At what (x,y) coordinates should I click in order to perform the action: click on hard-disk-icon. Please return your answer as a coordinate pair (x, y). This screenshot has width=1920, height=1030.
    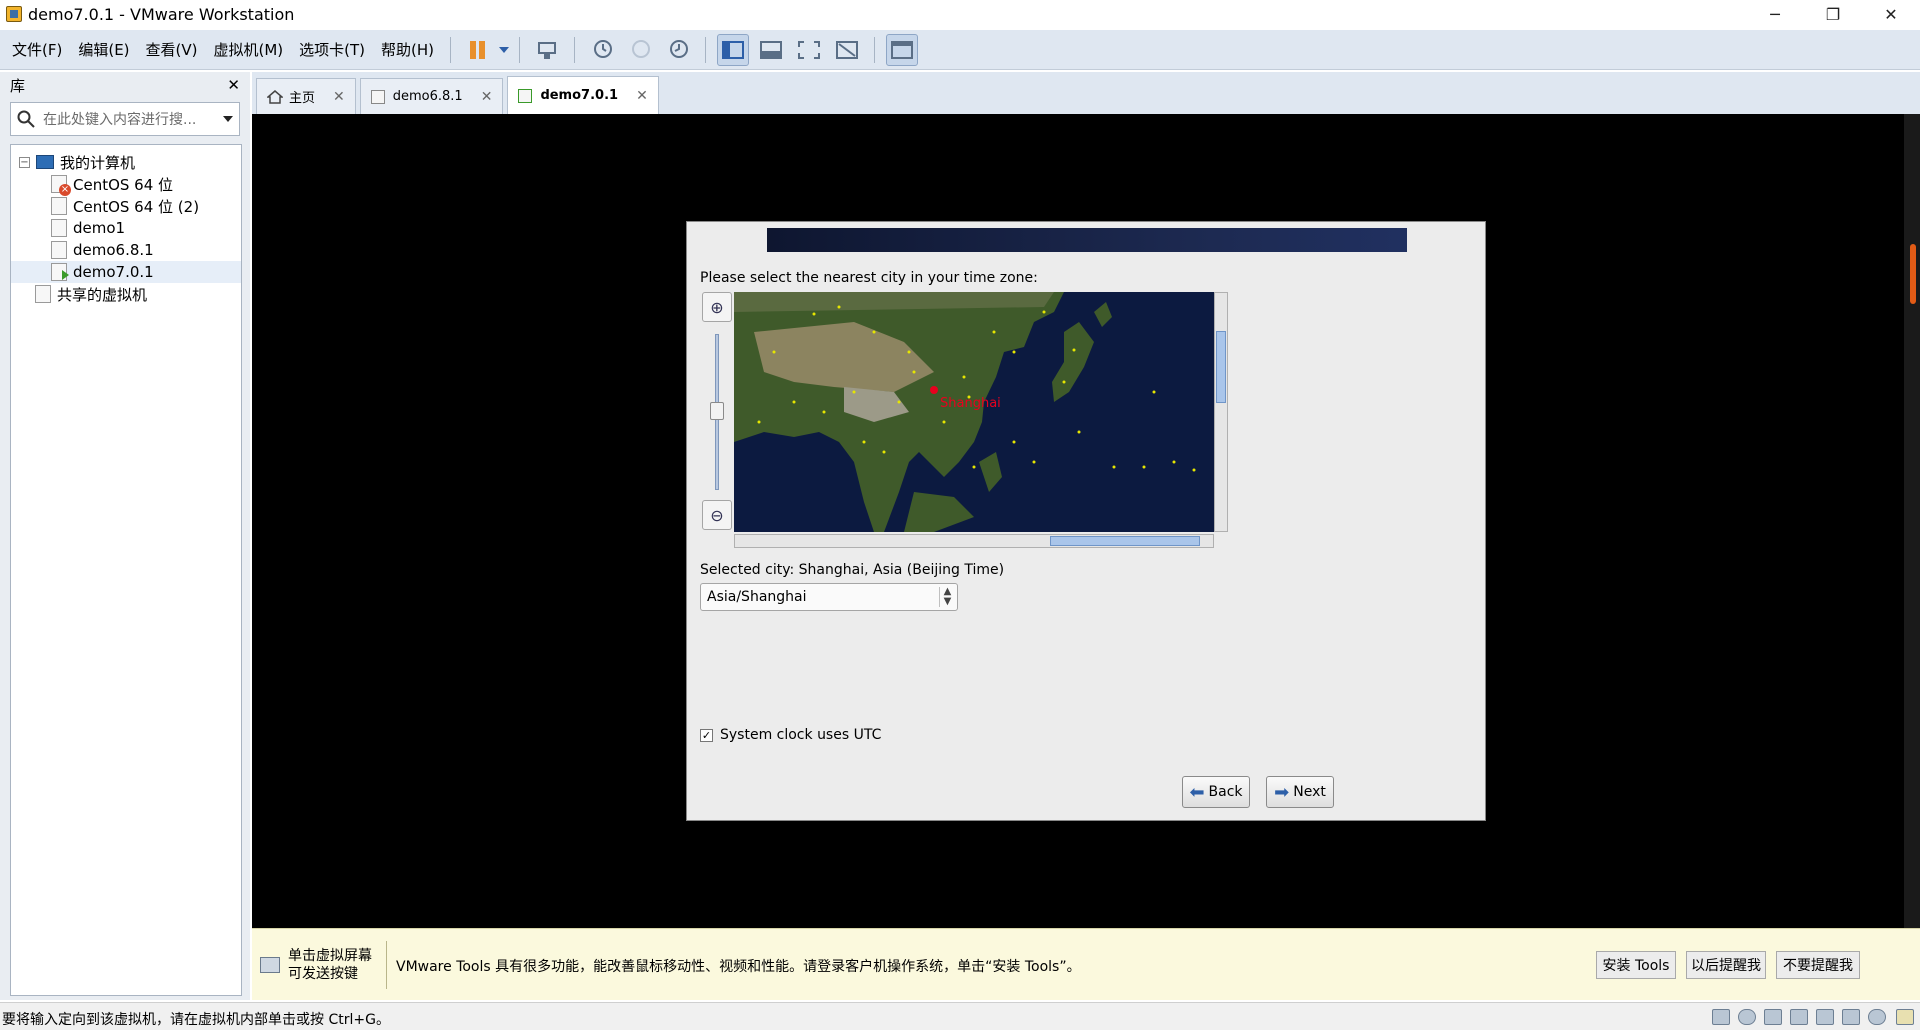
    Looking at the image, I should click on (1721, 1017).